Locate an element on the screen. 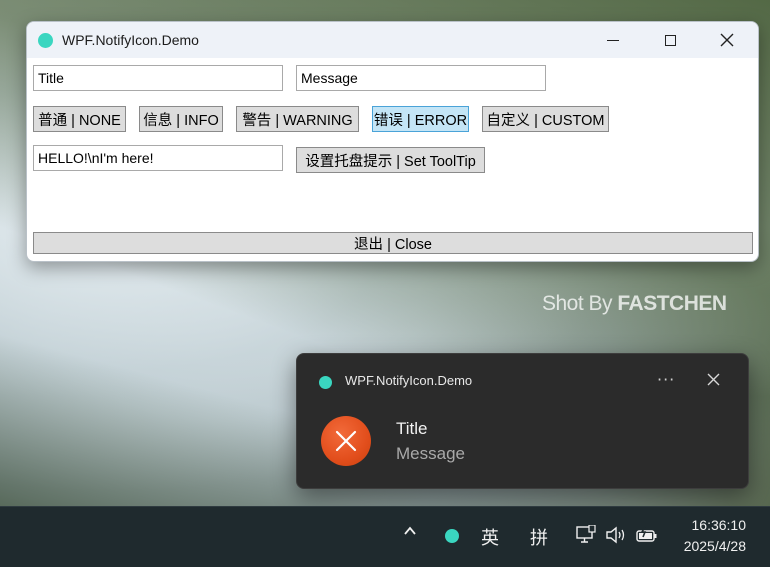 This screenshot has height=567, width=770. taskbar: 英 拼 16:36:10 2025/4/28 is located at coordinates (385, 536).